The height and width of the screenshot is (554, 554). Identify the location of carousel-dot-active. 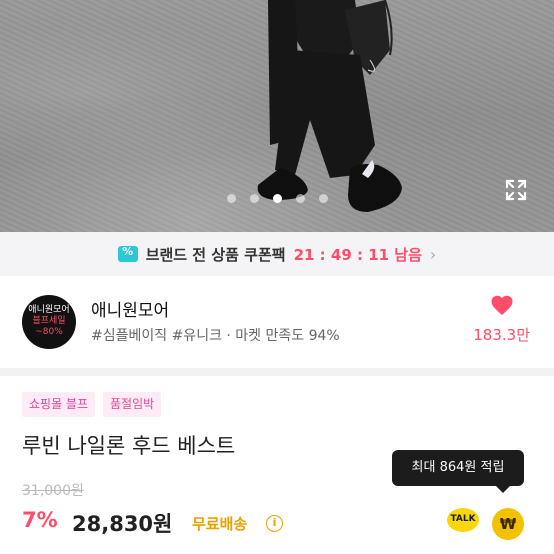
(277, 198).